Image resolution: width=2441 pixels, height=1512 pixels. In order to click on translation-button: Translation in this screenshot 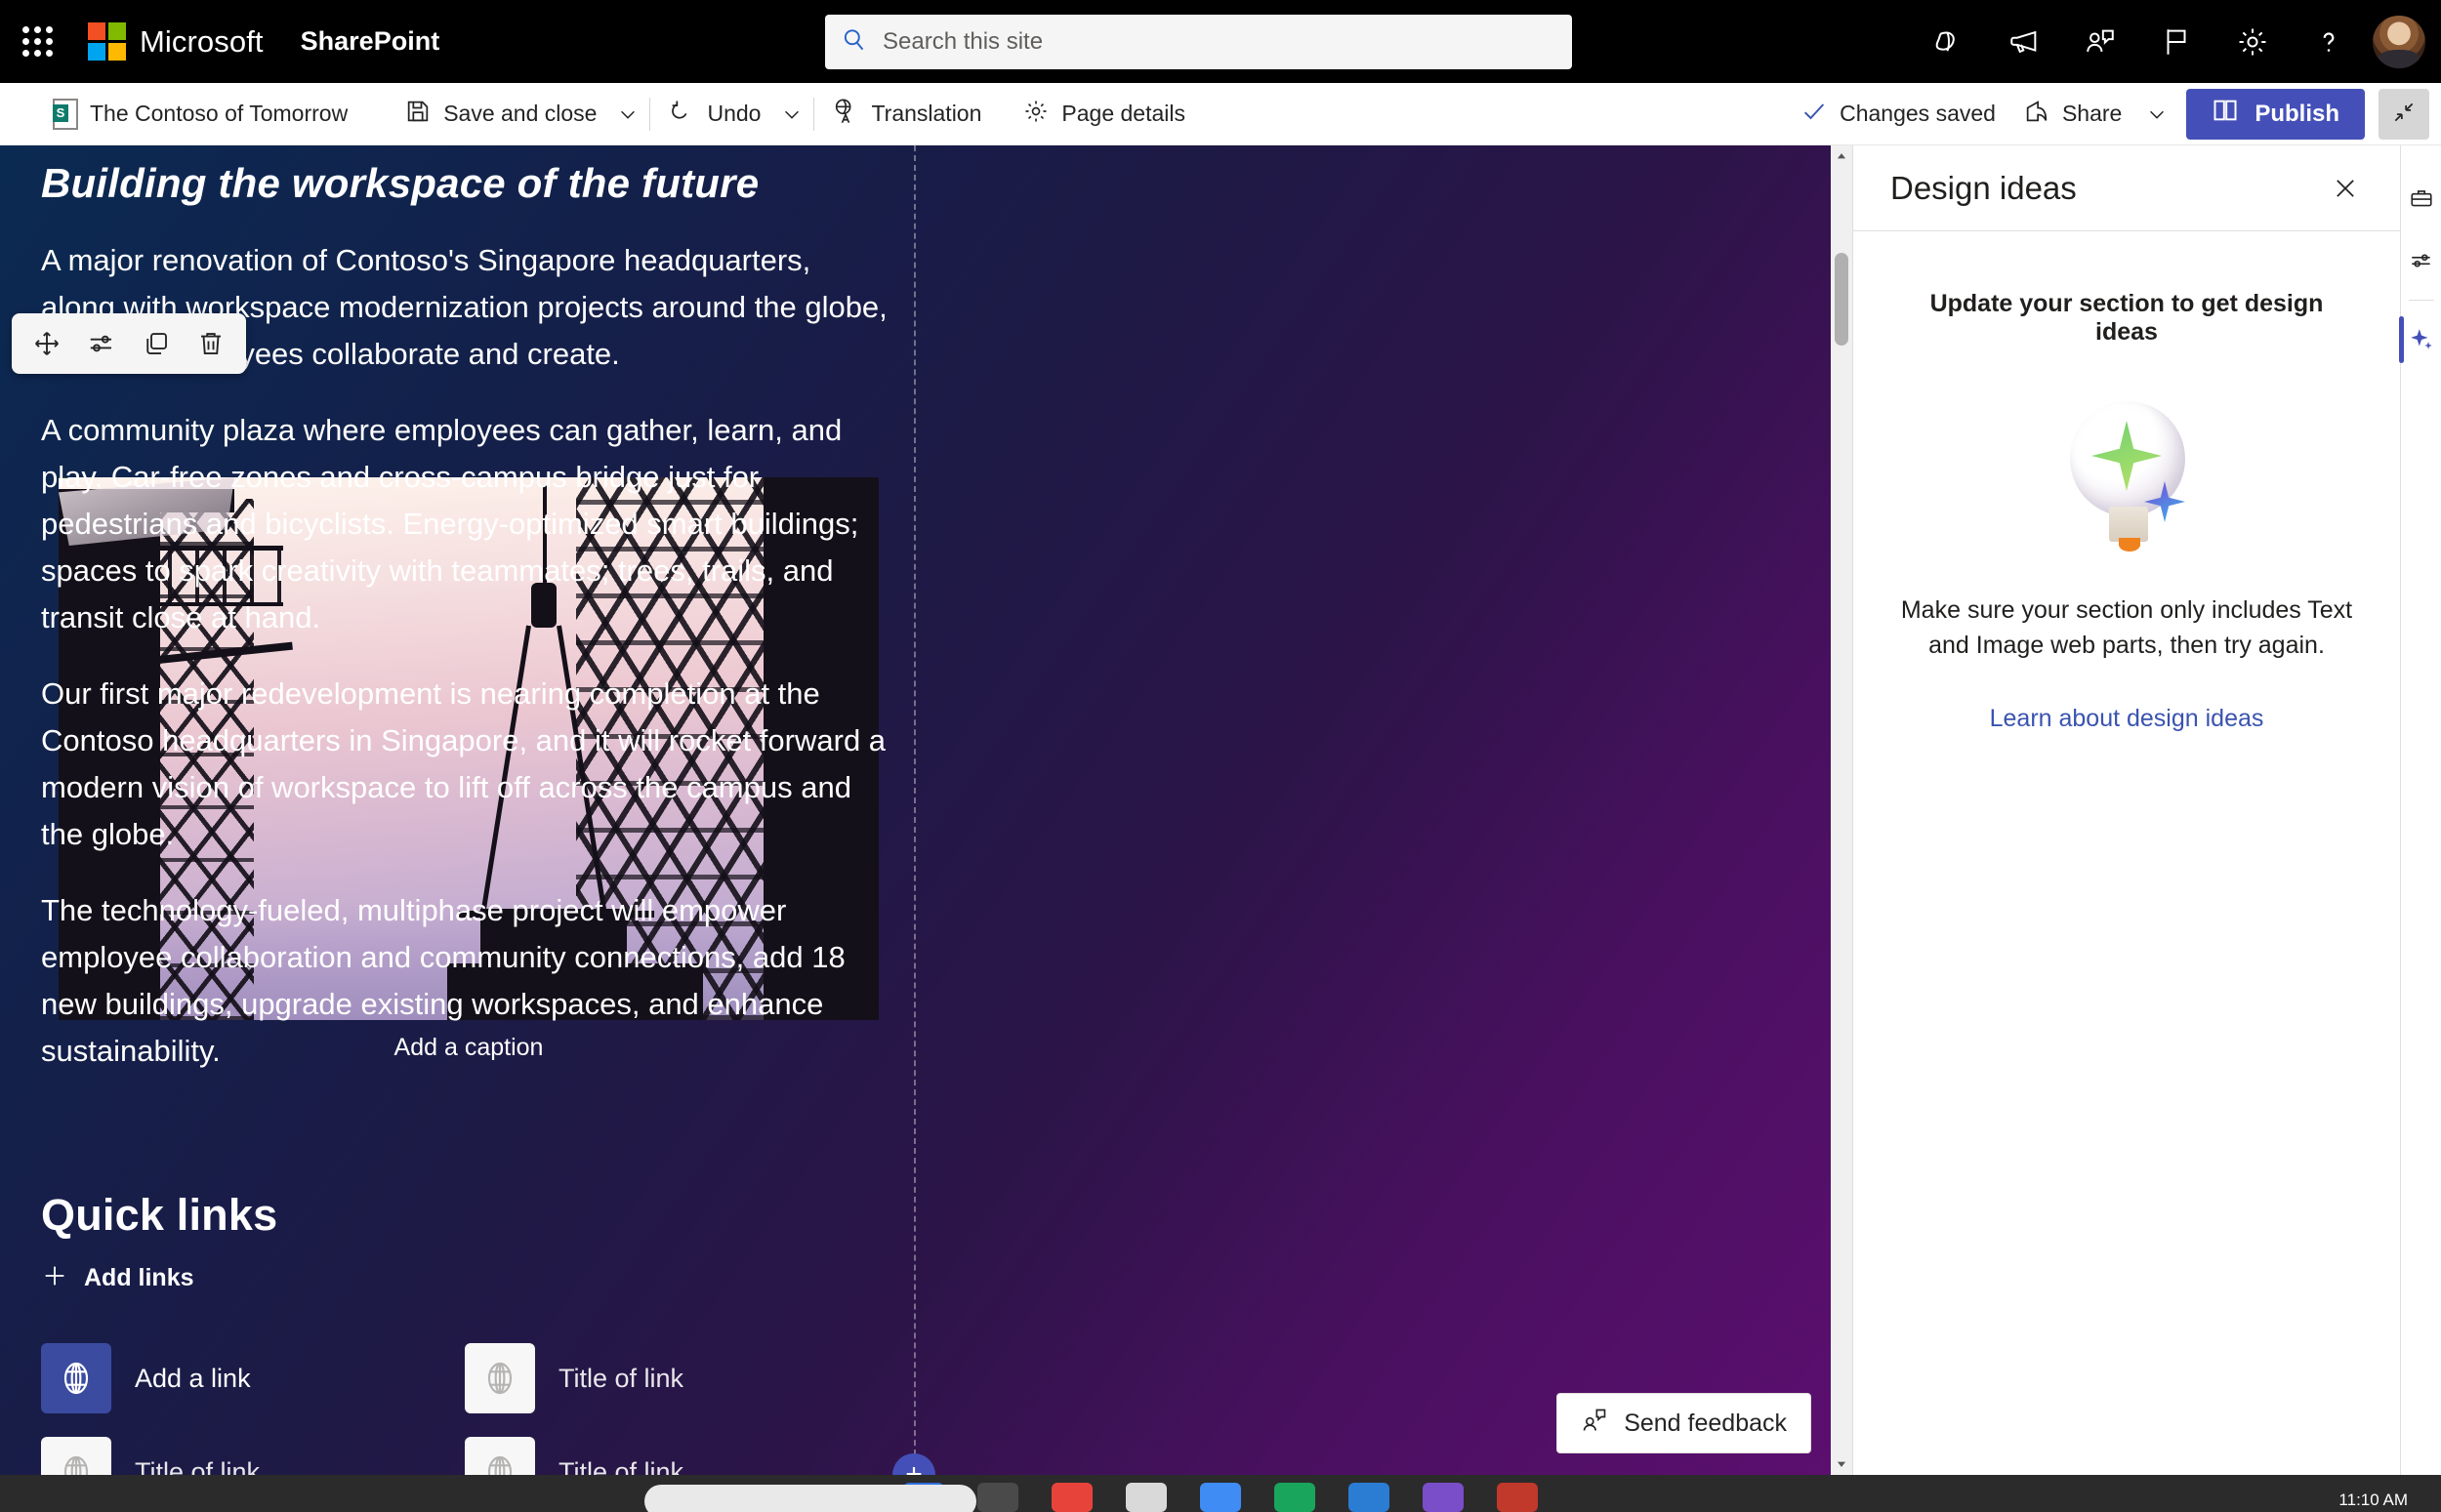, I will do `click(907, 115)`.